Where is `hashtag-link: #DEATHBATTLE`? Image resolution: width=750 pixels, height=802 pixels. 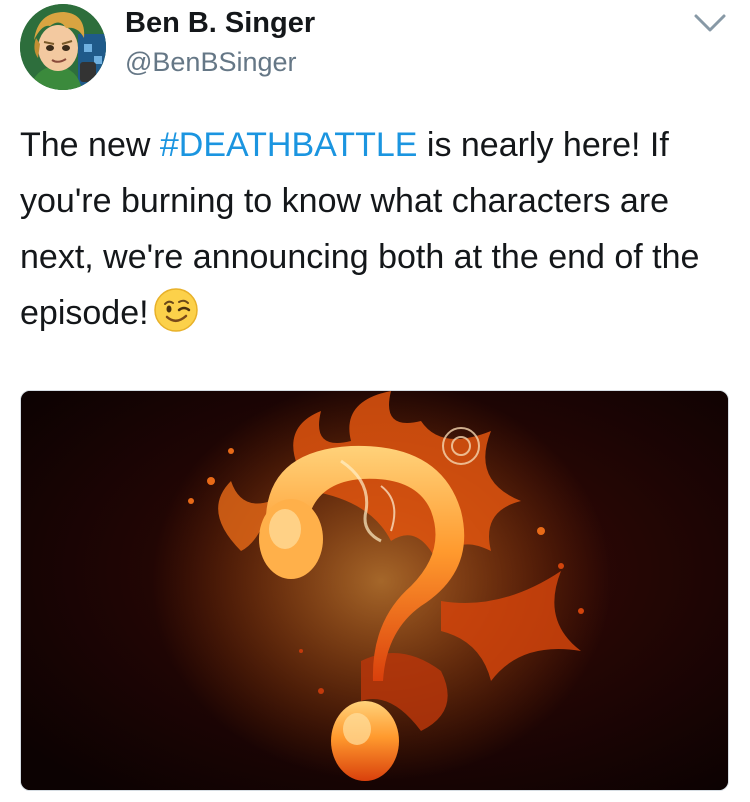 hashtag-link: #DEATHBATTLE is located at coordinates (289, 145).